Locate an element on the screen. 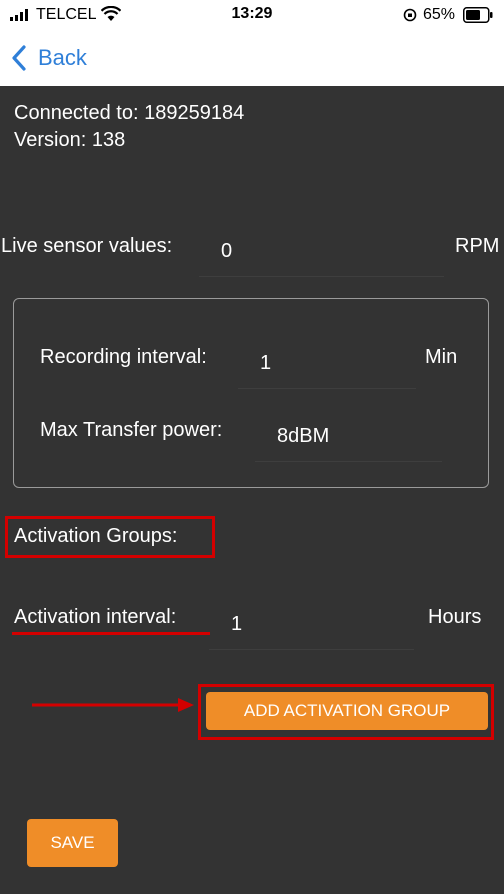 This screenshot has height=894, width=504. status-bar: TELCEL 13:29 65% is located at coordinates (252, 15).